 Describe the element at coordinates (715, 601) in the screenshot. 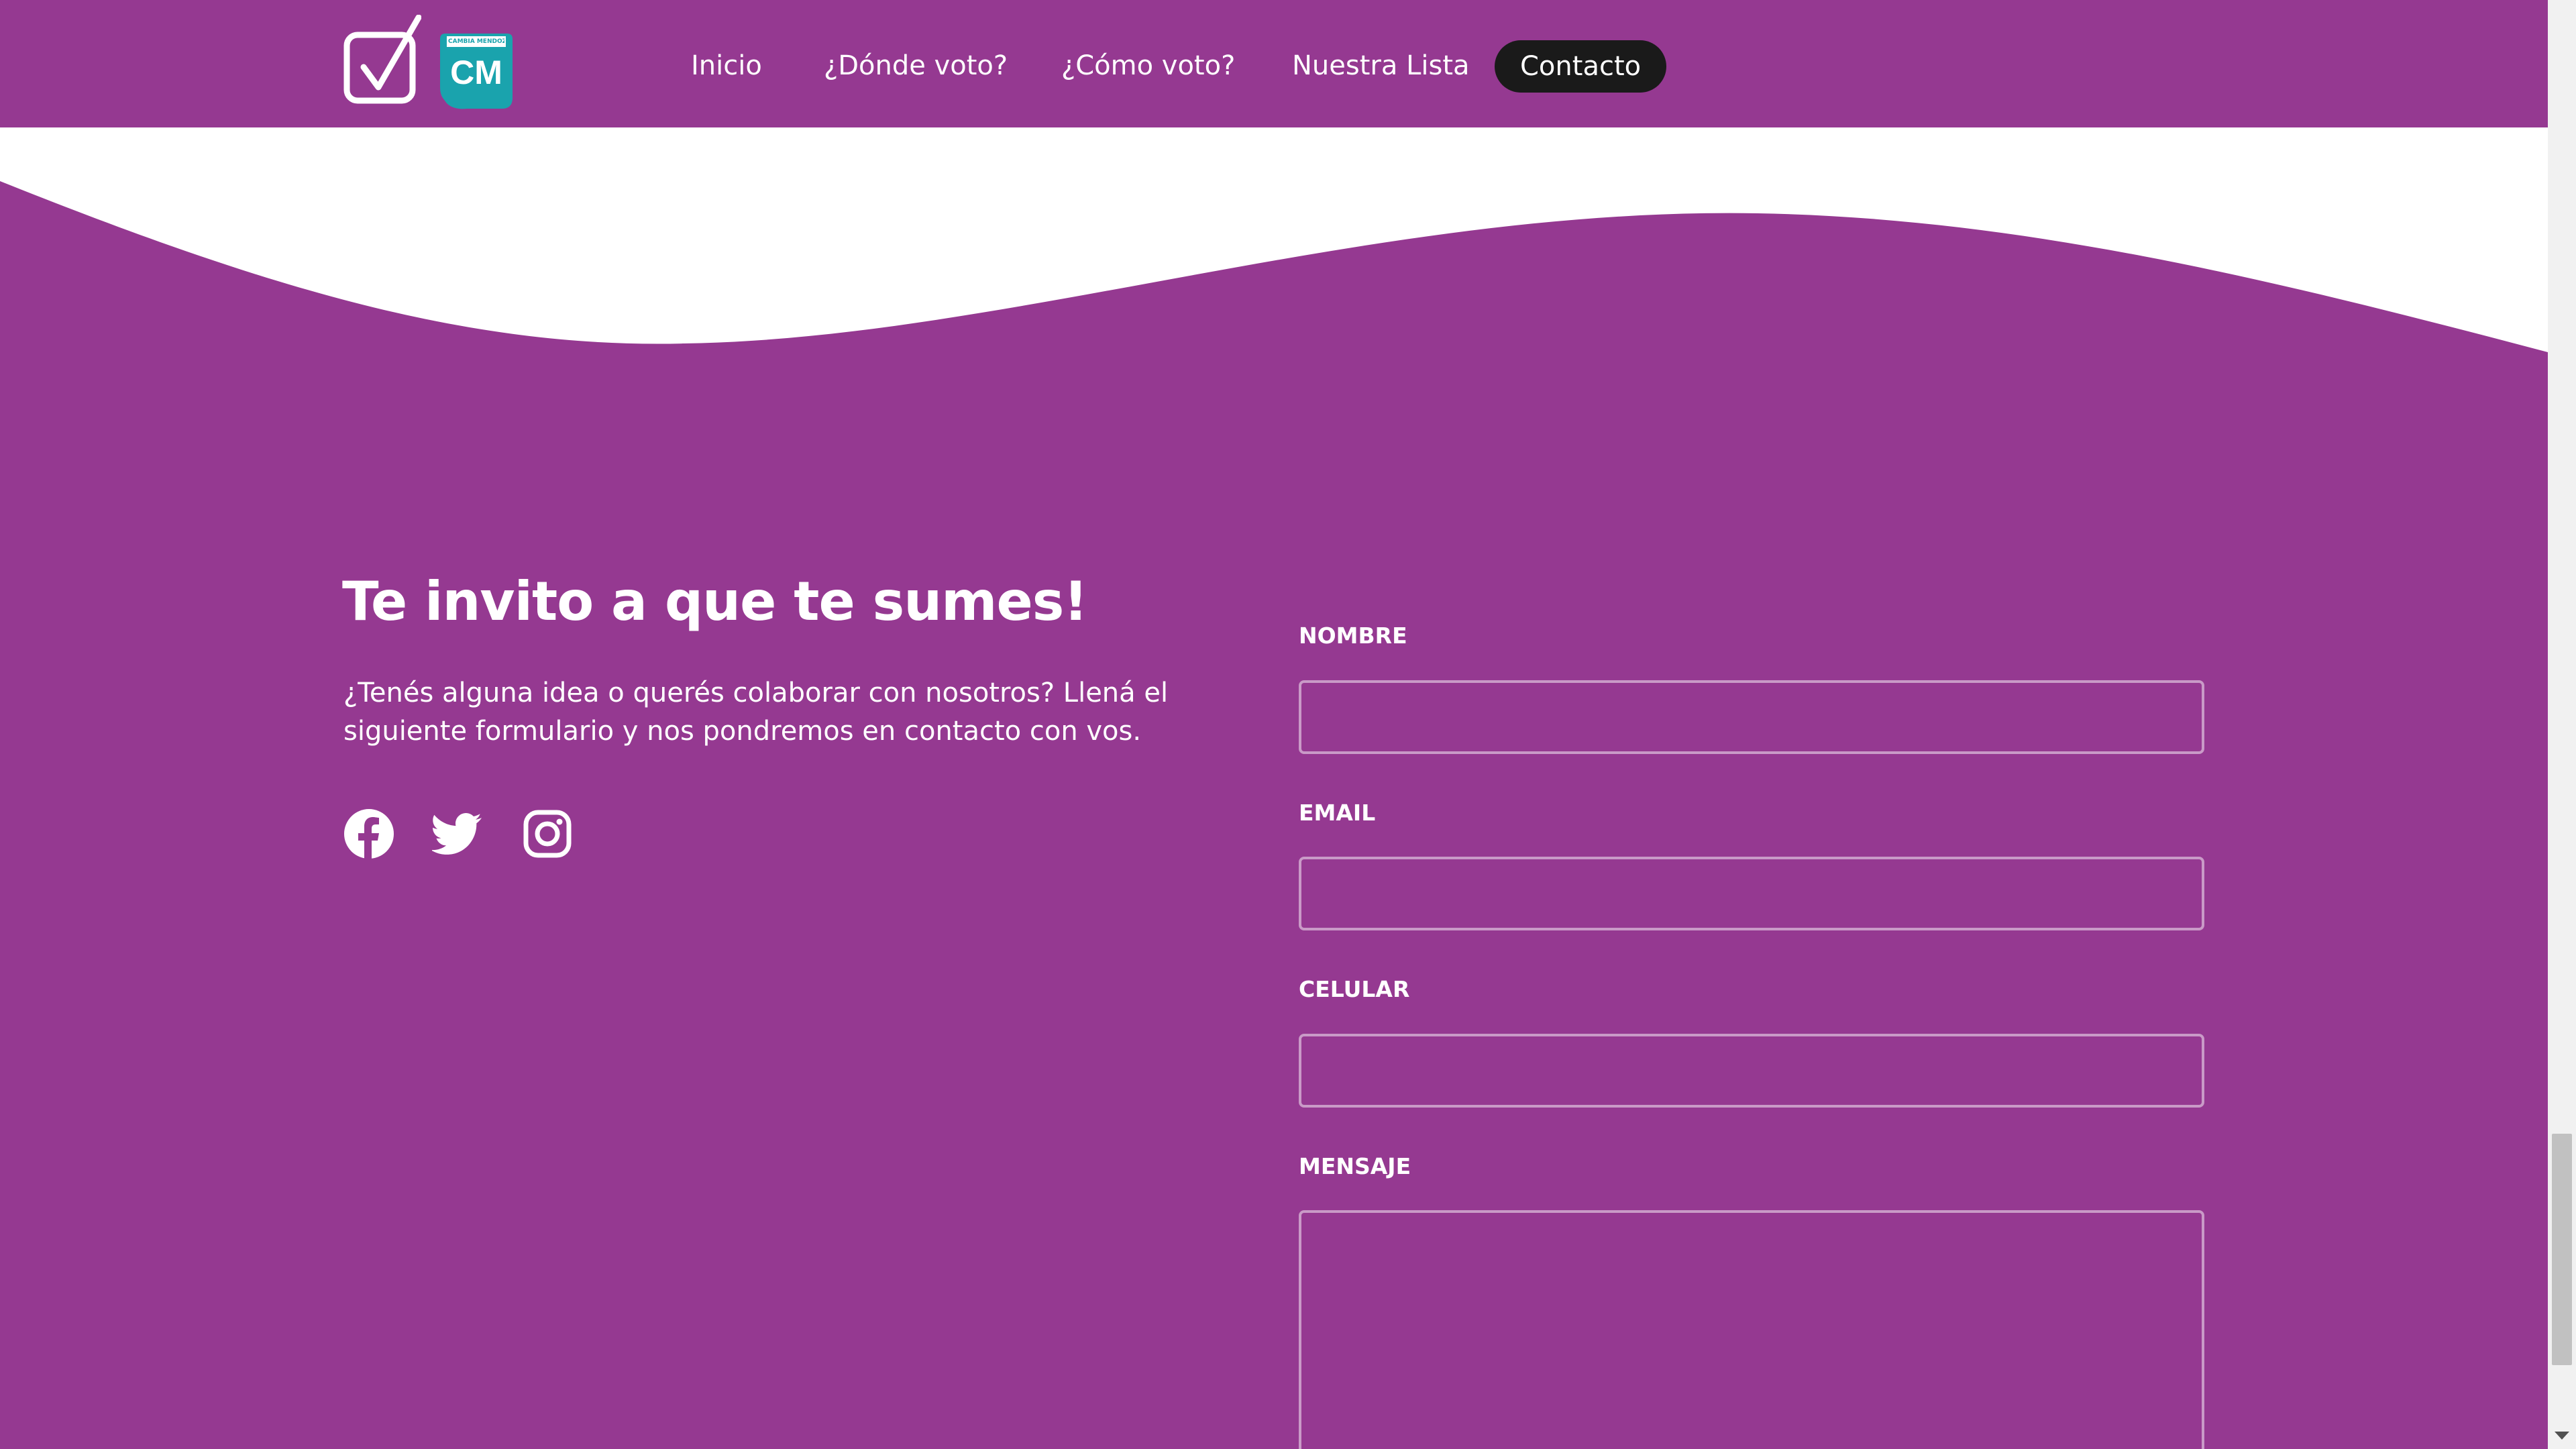

I see `contact-title: Te invito a que te sumes!` at that location.